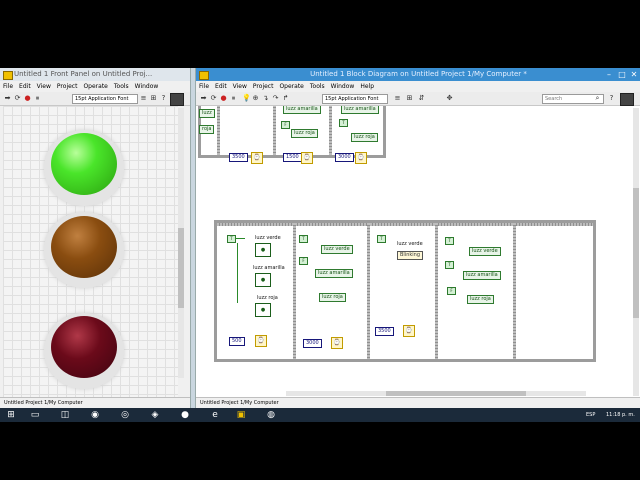 The height and width of the screenshot is (480, 640). What do you see at coordinates (65, 415) in the screenshot?
I see `store-icon: ◫` at bounding box center [65, 415].